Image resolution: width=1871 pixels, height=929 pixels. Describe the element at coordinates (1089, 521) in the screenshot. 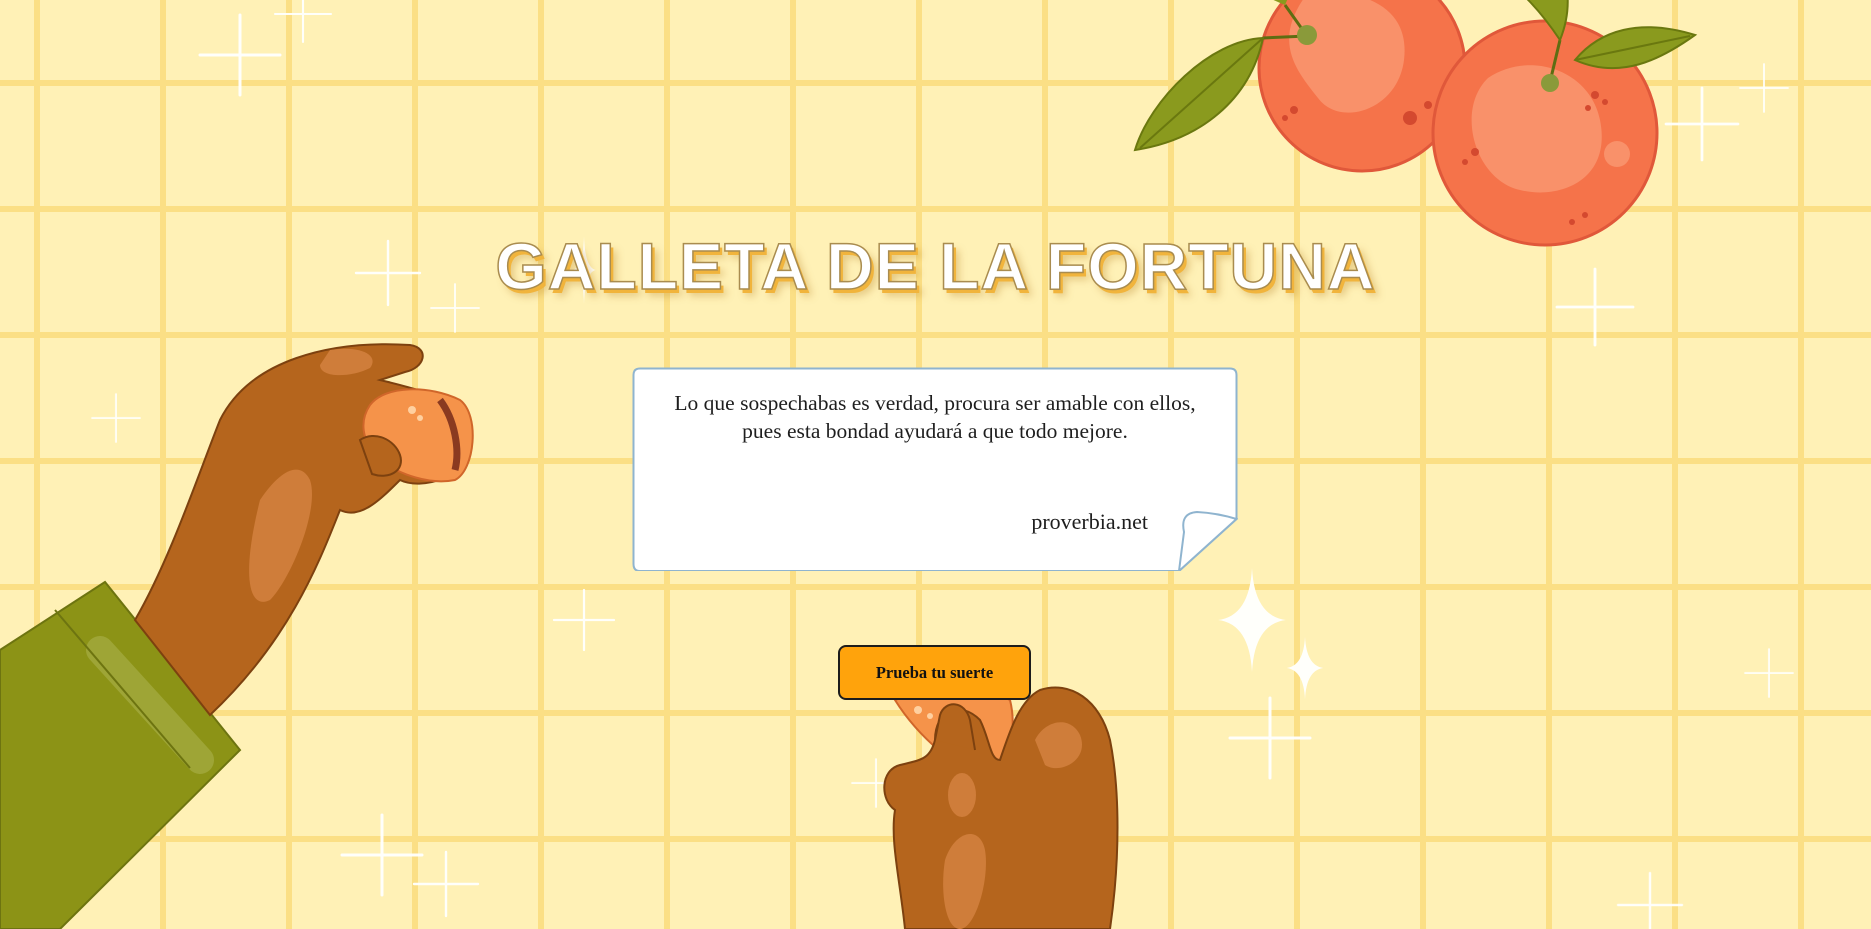

I see `fortune-source: proverbia.net` at that location.